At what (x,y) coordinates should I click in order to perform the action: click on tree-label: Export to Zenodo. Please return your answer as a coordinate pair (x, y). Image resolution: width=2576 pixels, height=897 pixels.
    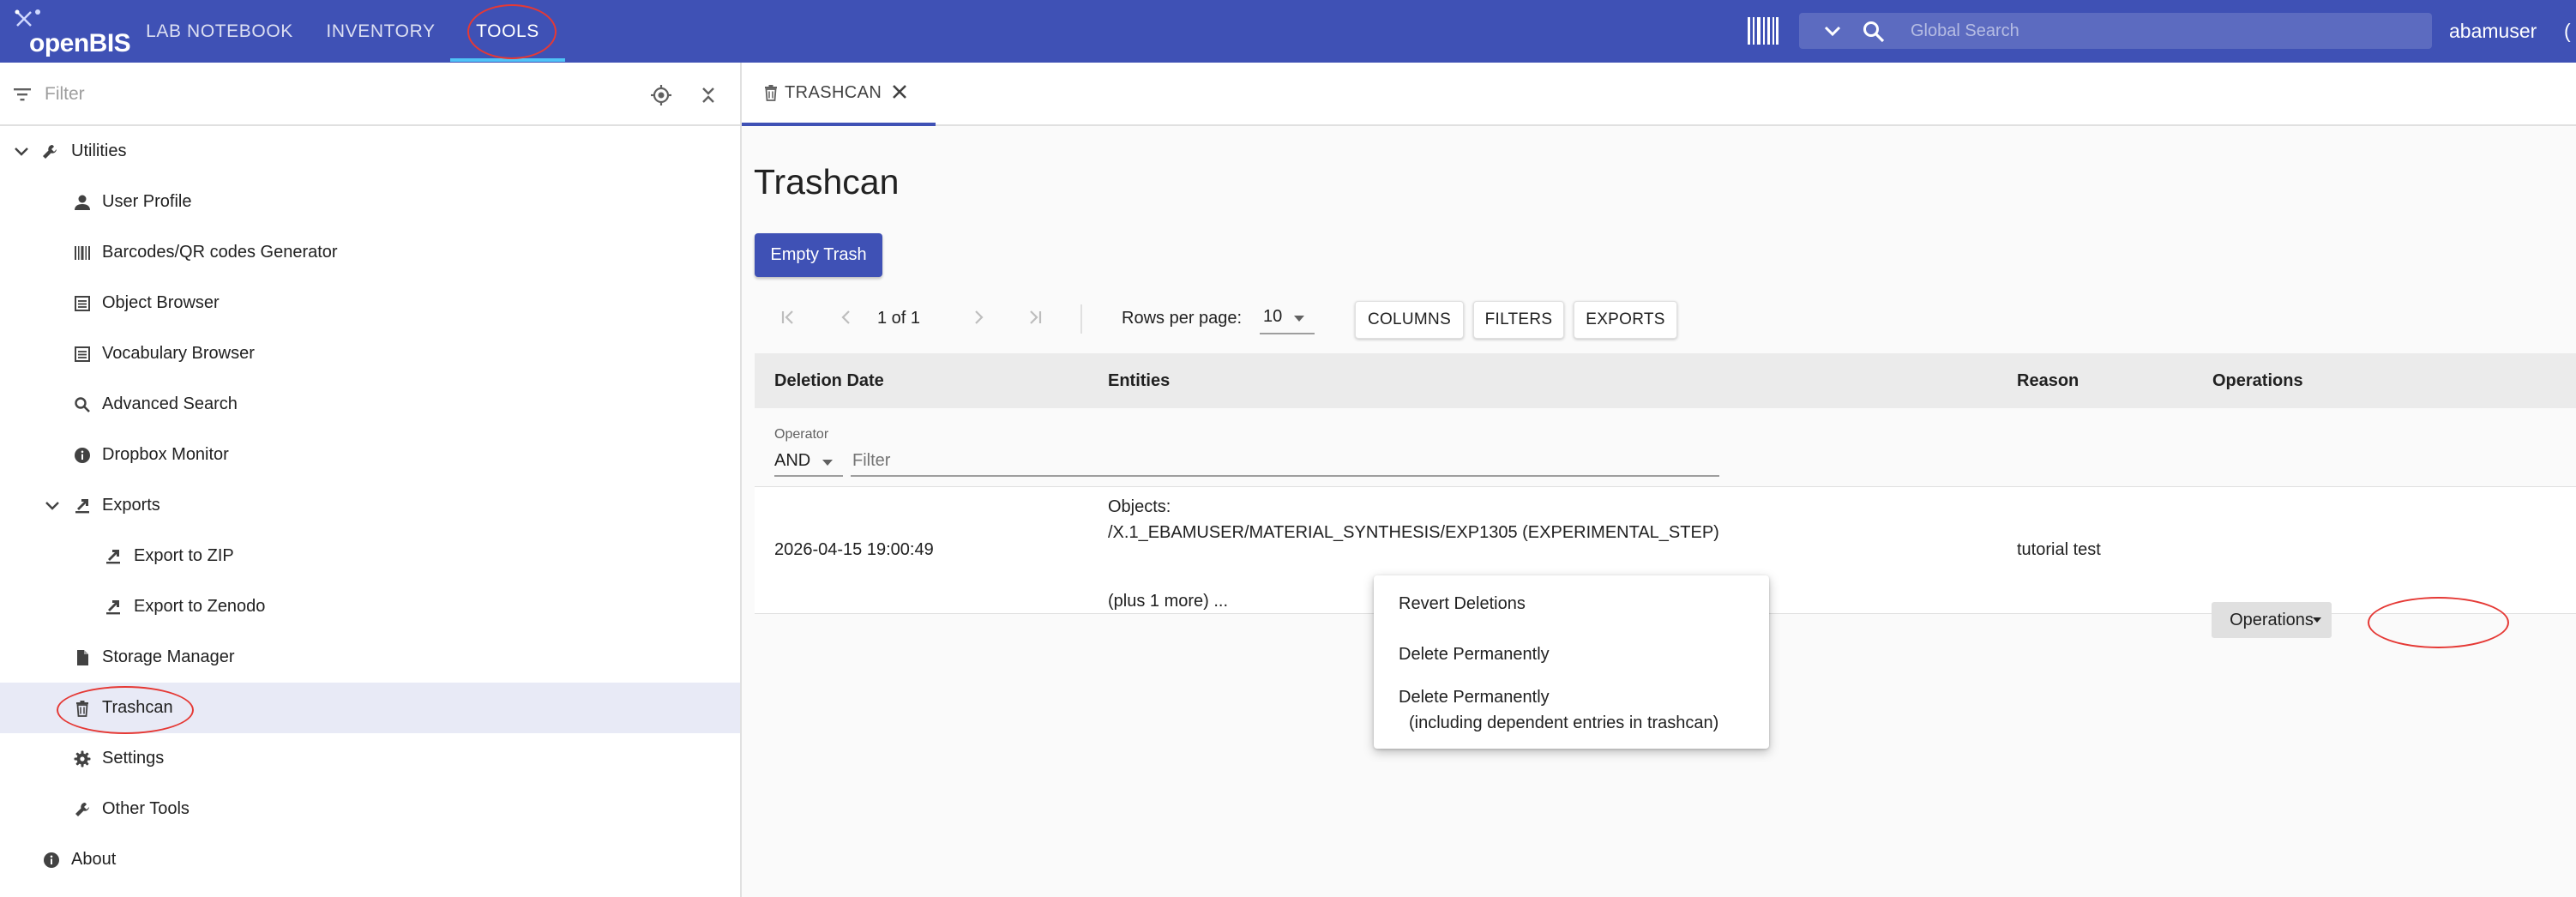
    Looking at the image, I should click on (200, 606).